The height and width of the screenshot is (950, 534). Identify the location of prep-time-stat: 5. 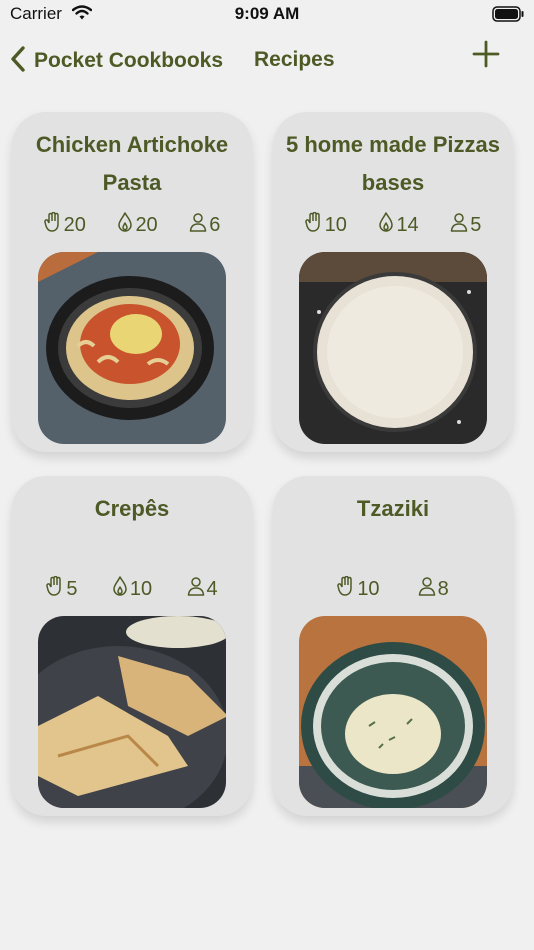
(62, 588).